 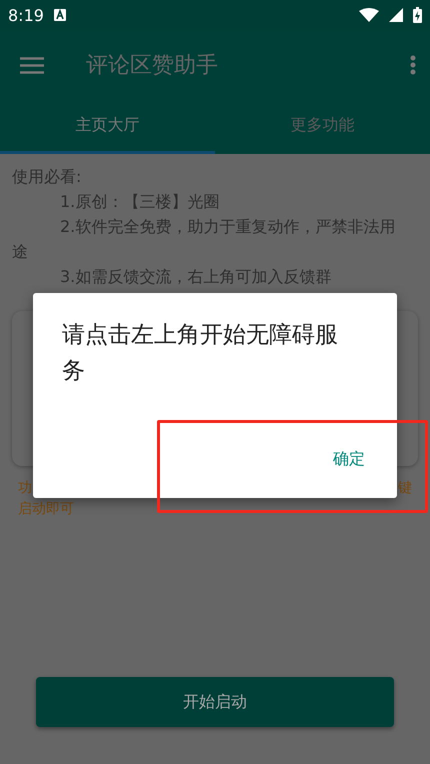 What do you see at coordinates (60, 15) in the screenshot?
I see `notification-icon` at bounding box center [60, 15].